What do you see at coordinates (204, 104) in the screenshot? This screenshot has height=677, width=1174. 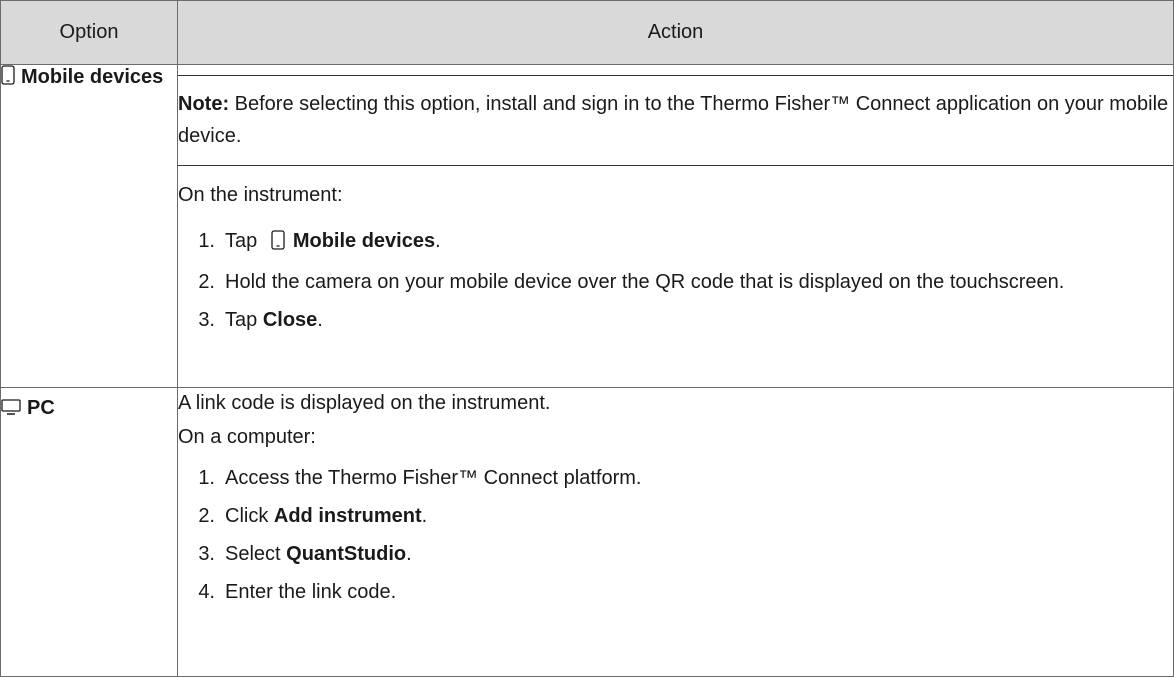 I see `note-label: Note:` at bounding box center [204, 104].